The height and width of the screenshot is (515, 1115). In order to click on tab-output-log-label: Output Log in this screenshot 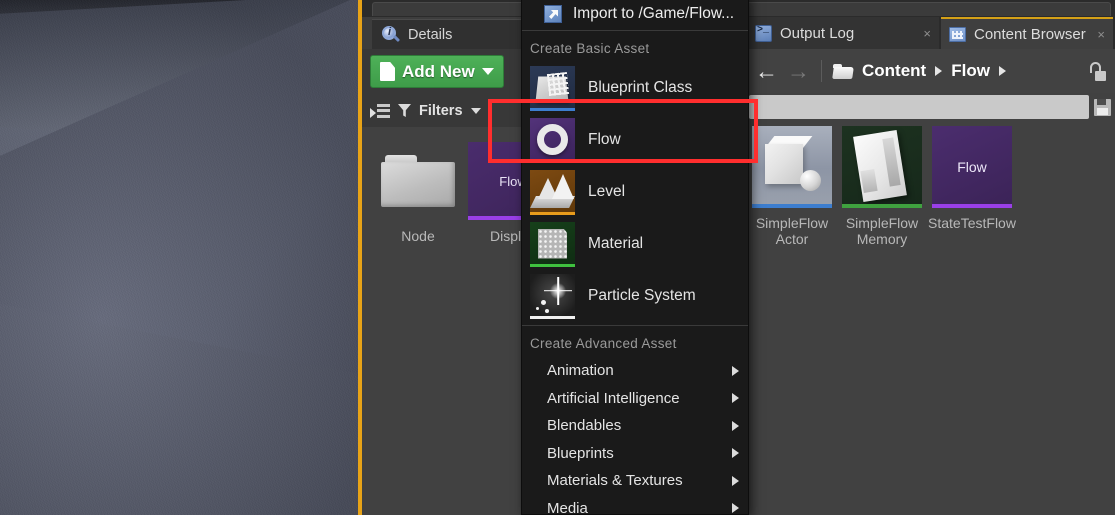, I will do `click(817, 33)`.